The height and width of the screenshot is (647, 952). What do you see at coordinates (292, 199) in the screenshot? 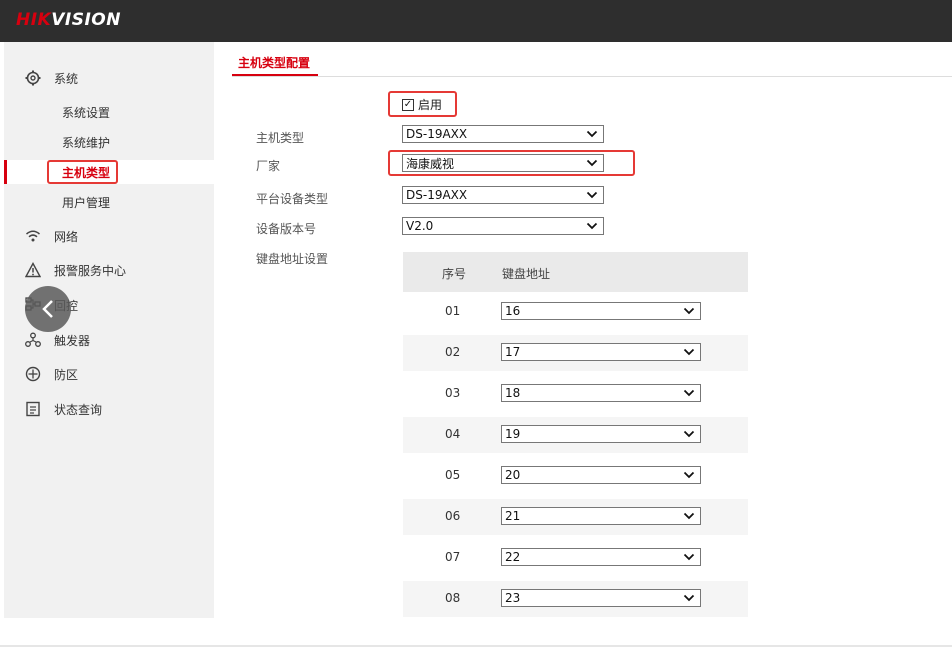
I see `platform-device-type-label: 平台设备类型` at bounding box center [292, 199].